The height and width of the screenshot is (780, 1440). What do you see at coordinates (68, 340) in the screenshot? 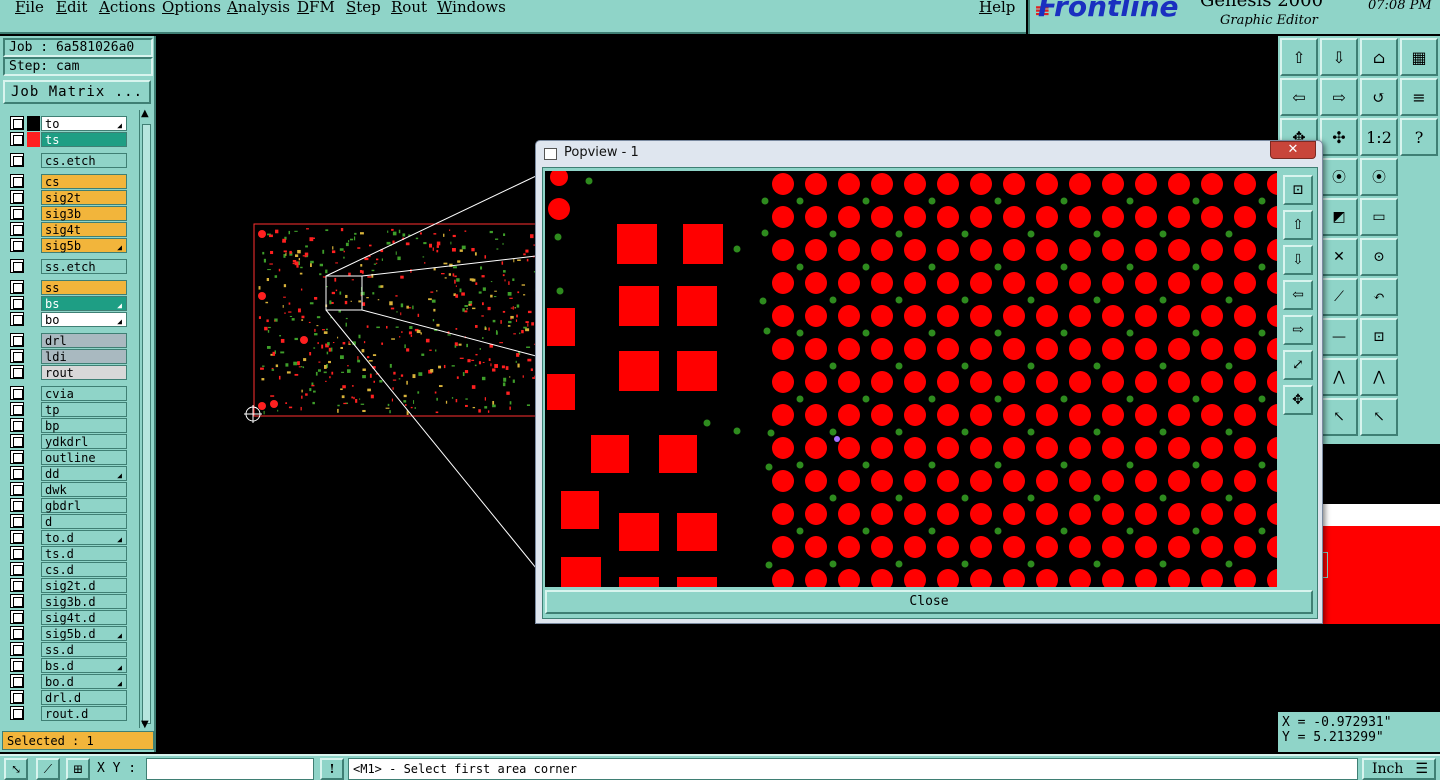
I see `layer-row-drl: drl` at bounding box center [68, 340].